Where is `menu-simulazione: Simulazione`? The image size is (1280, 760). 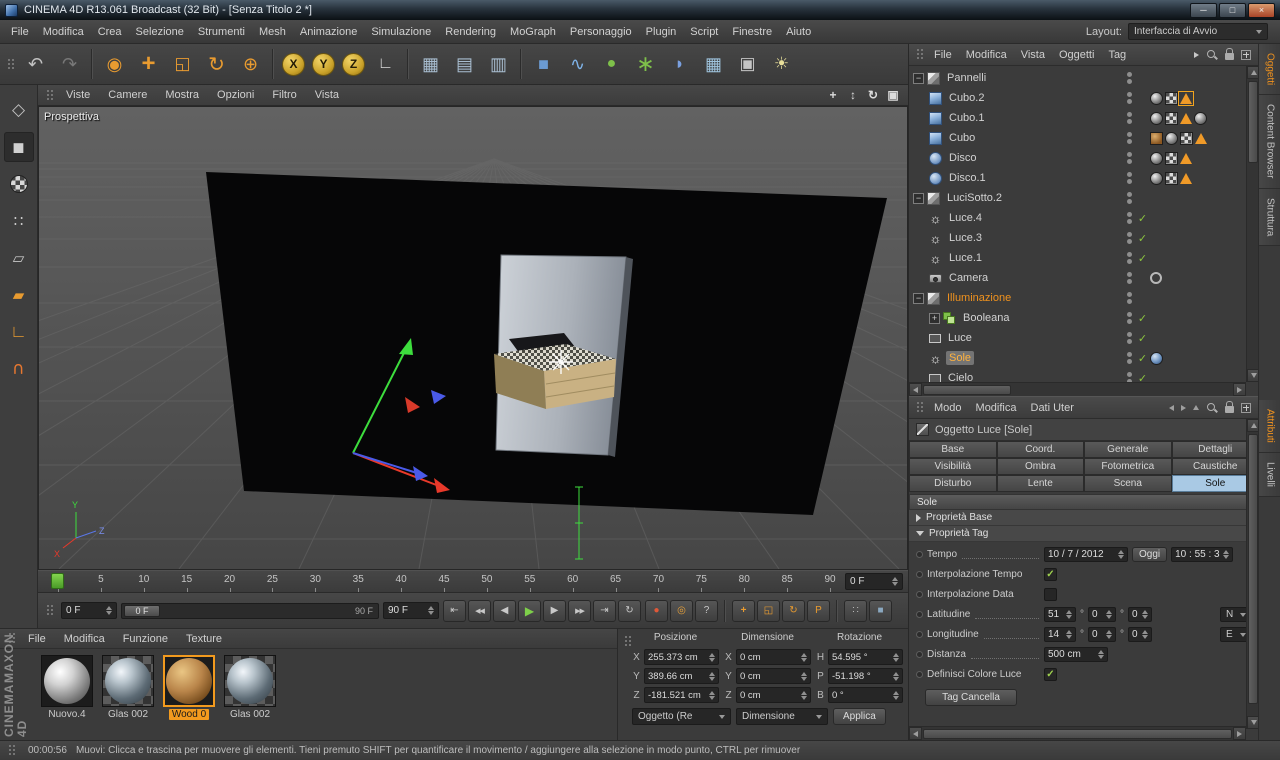
menu-simulazione: Simulazione is located at coordinates (401, 31).